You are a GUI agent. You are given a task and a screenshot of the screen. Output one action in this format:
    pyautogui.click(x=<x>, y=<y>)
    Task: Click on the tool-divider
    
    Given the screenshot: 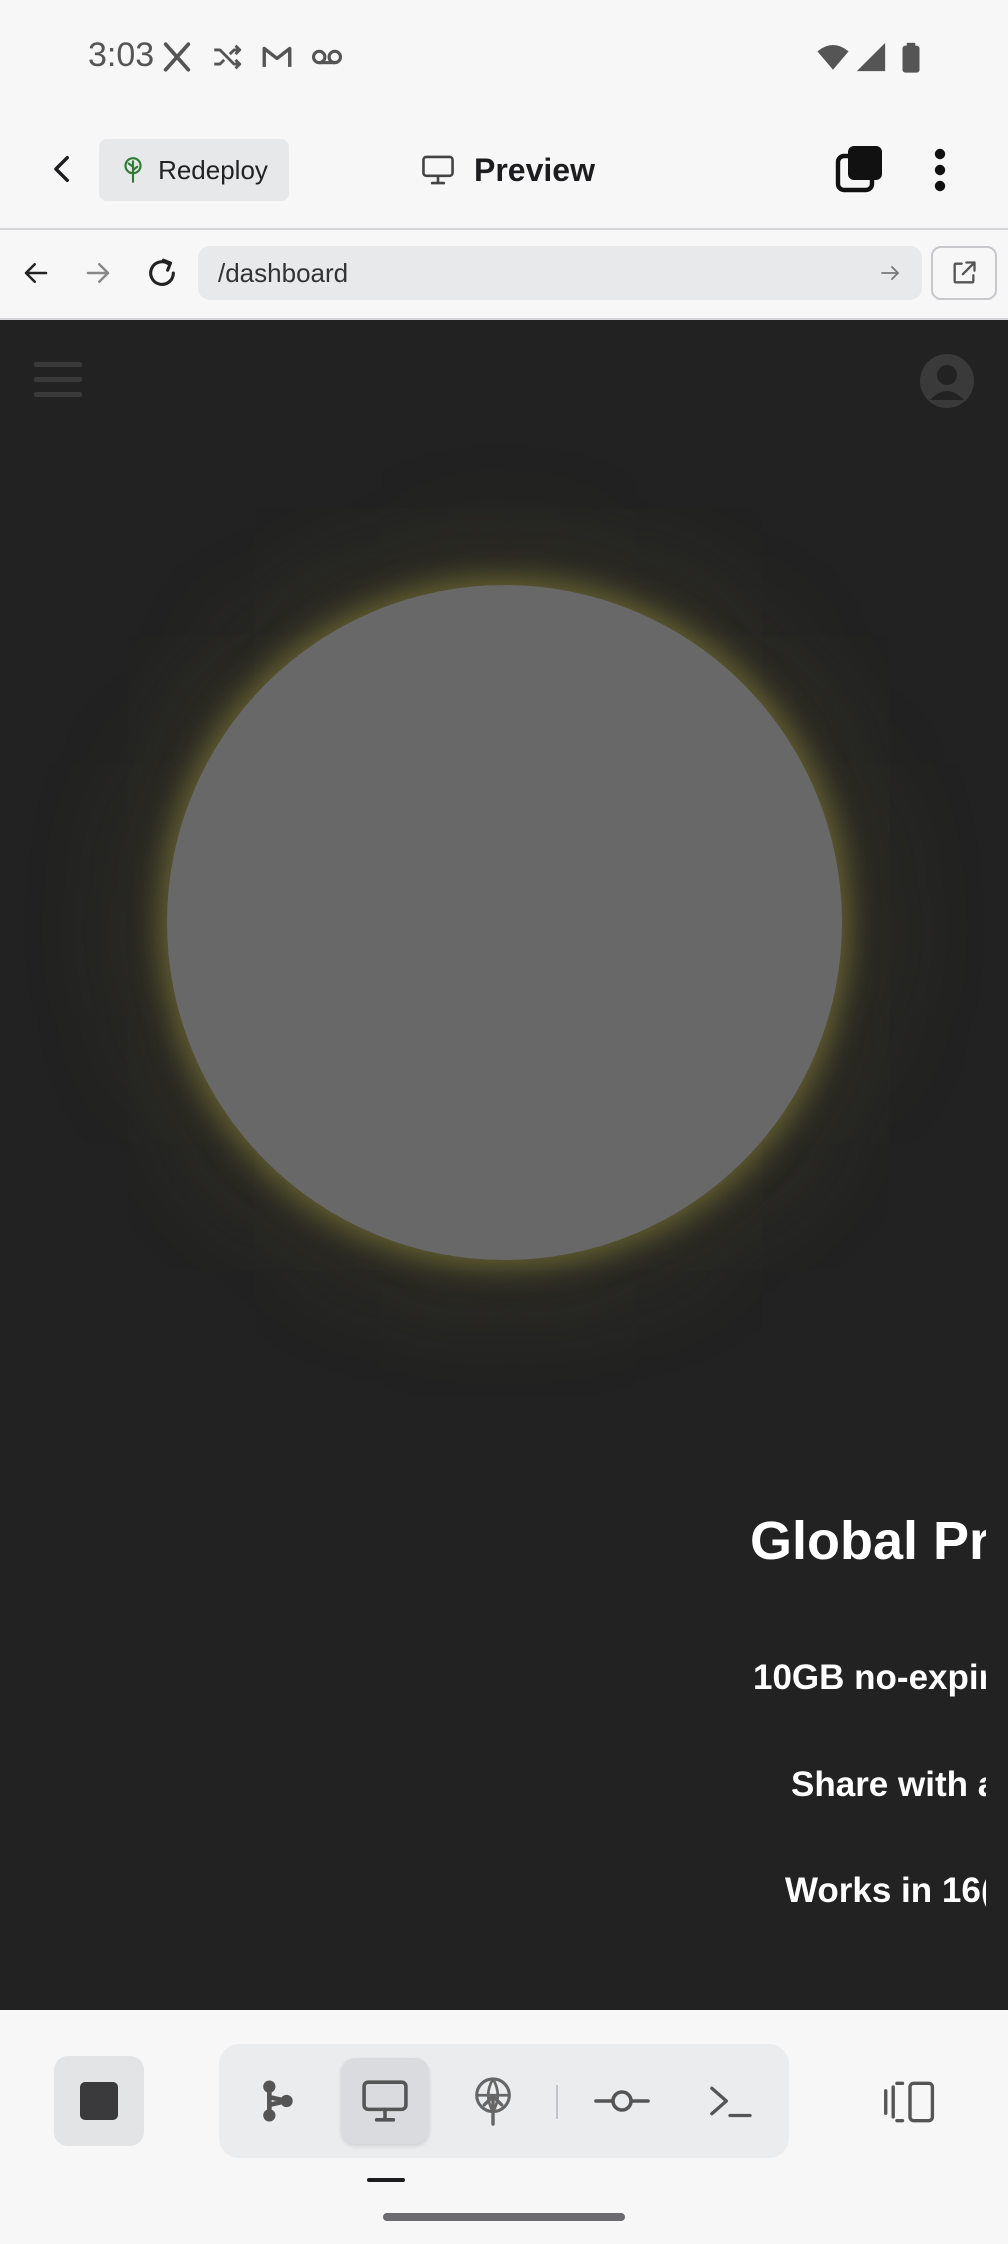 What is the action you would take?
    pyautogui.click(x=557, y=2102)
    